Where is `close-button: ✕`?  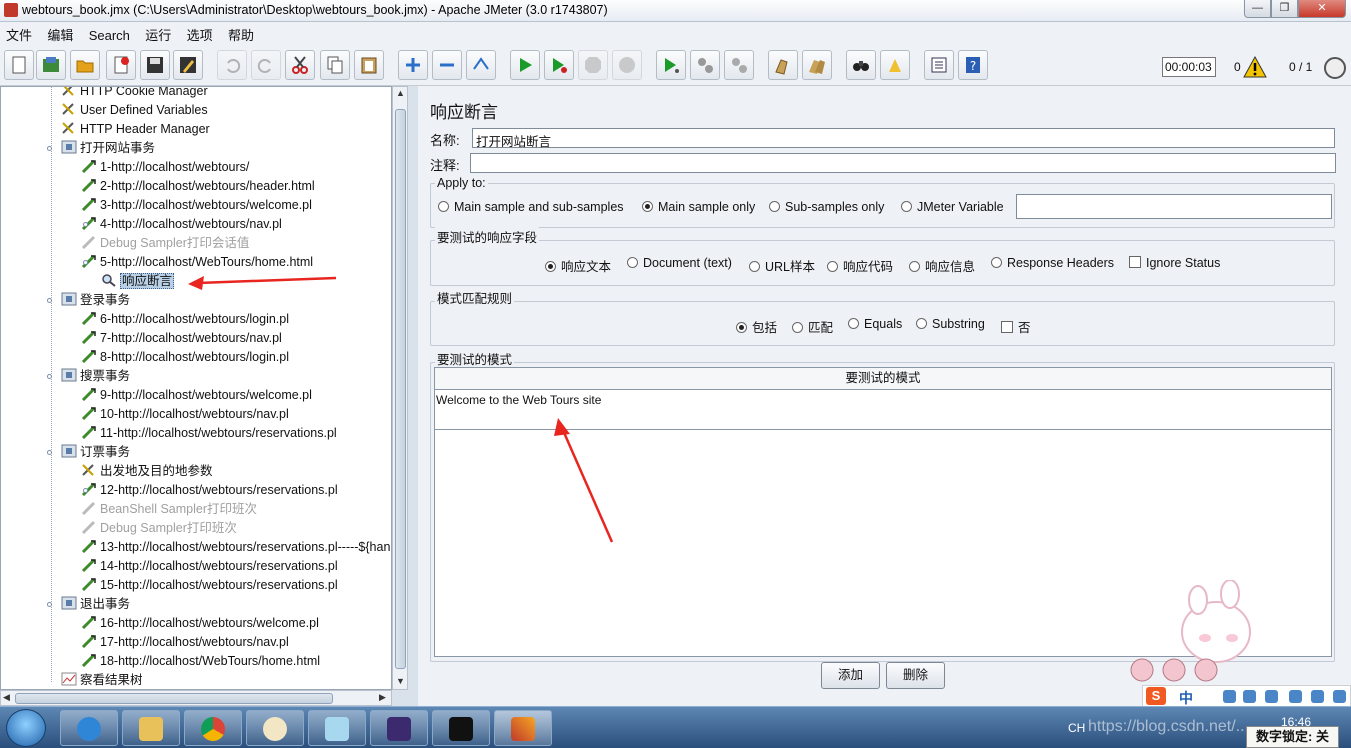
close-button: ✕ is located at coordinates (1322, 9).